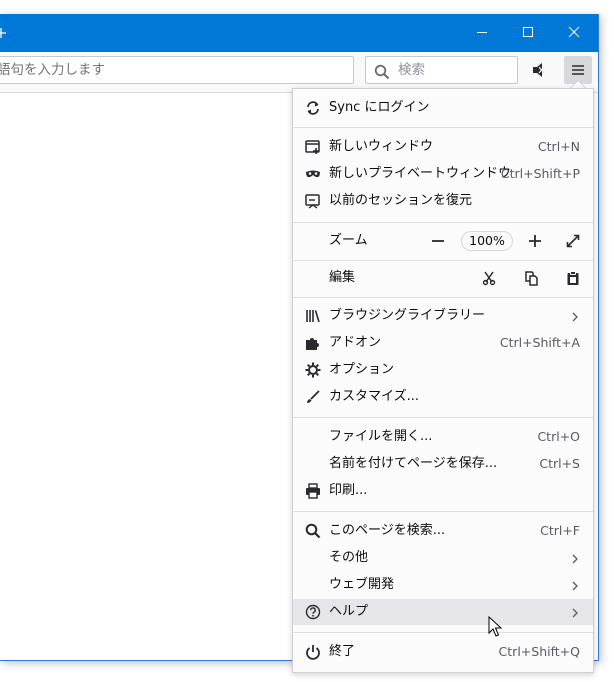 Image resolution: width=614 pixels, height=682 pixels. Describe the element at coordinates (313, 201) in the screenshot. I see `restore-session-icon` at that location.